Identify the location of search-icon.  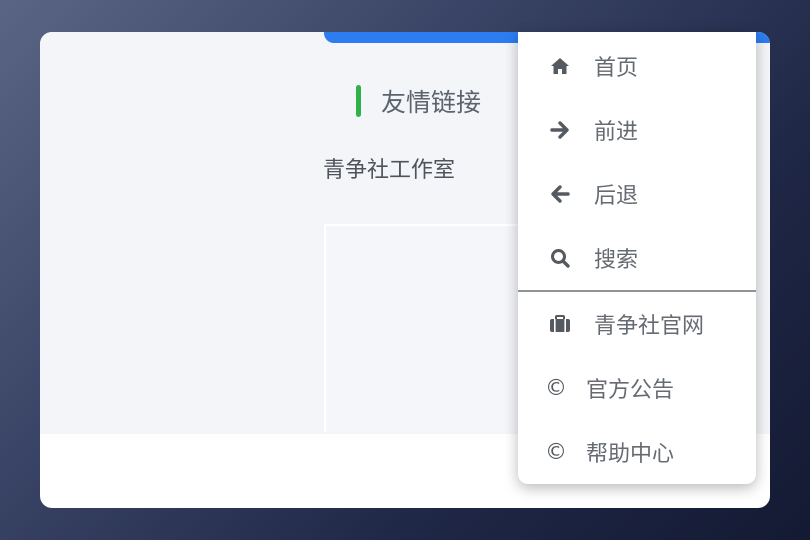
(560, 258).